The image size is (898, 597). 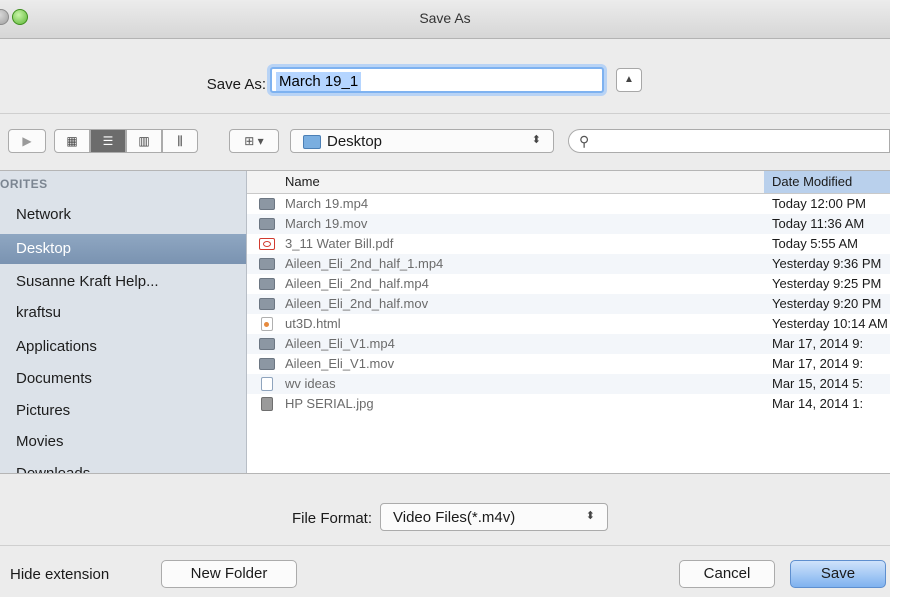 I want to click on file-name: March 19.mp4, so click(x=327, y=203).